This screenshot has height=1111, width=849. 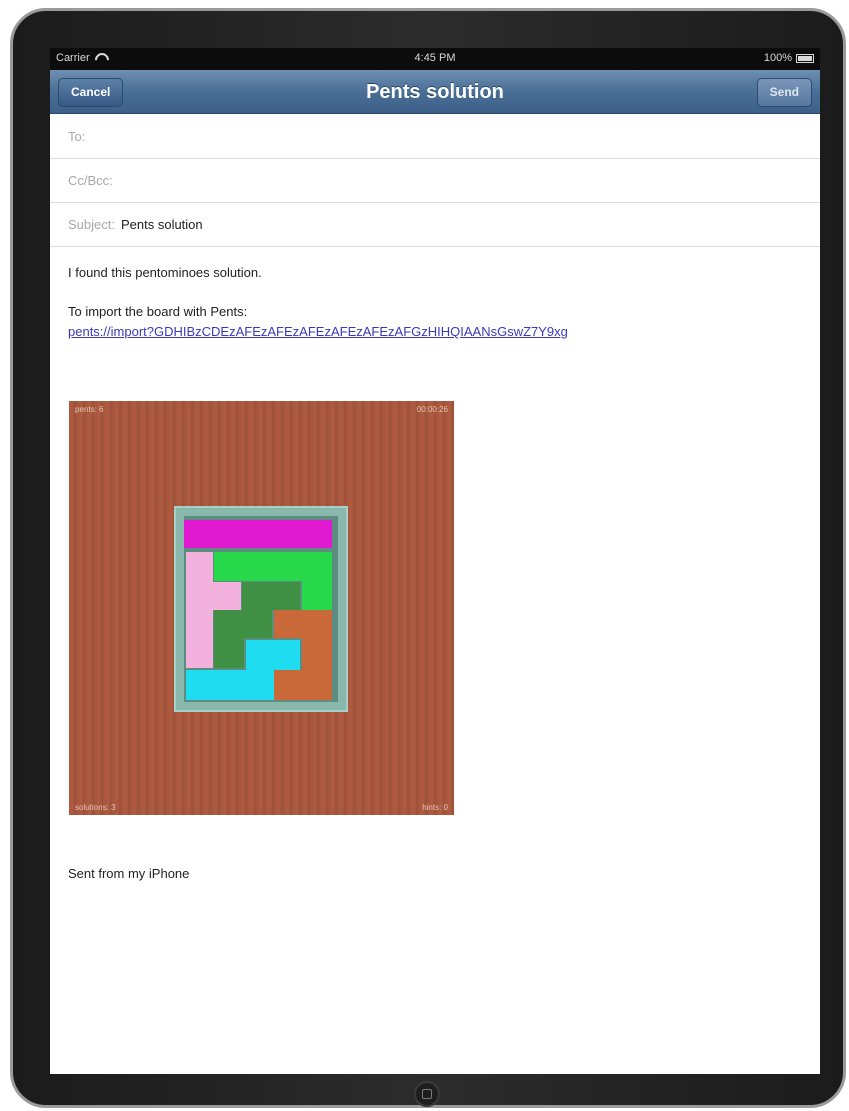 I want to click on puzzle-grid, so click(x=261, y=609).